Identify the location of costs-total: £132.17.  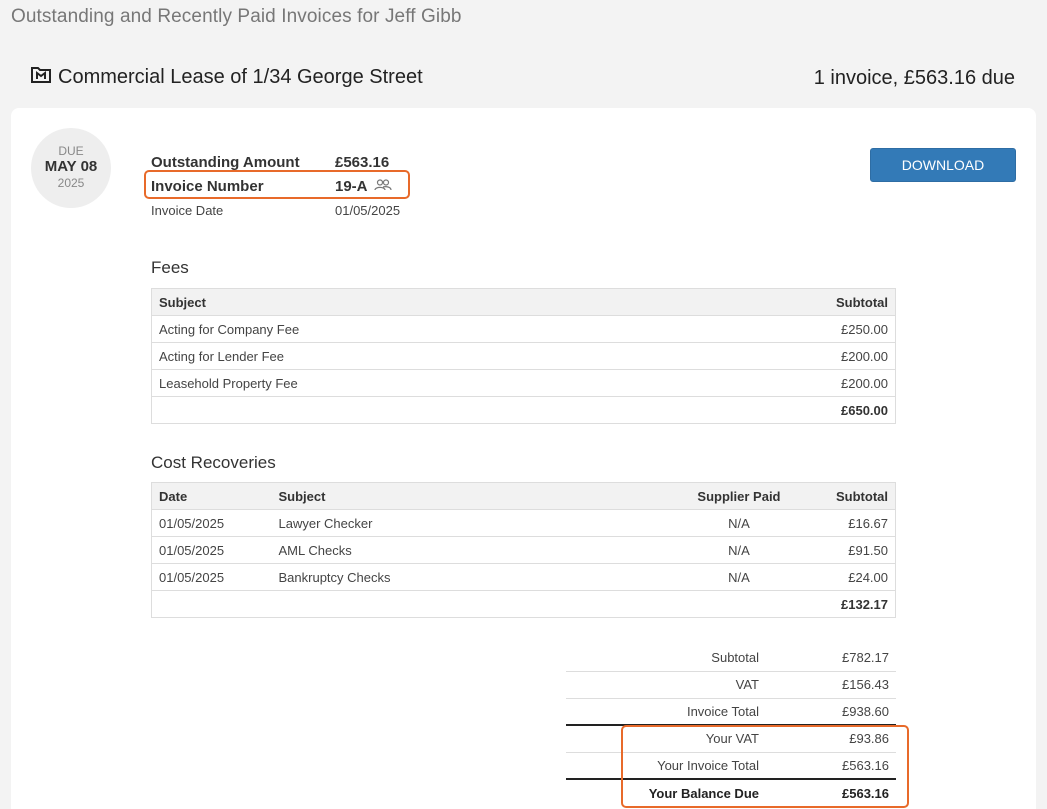
(841, 604).